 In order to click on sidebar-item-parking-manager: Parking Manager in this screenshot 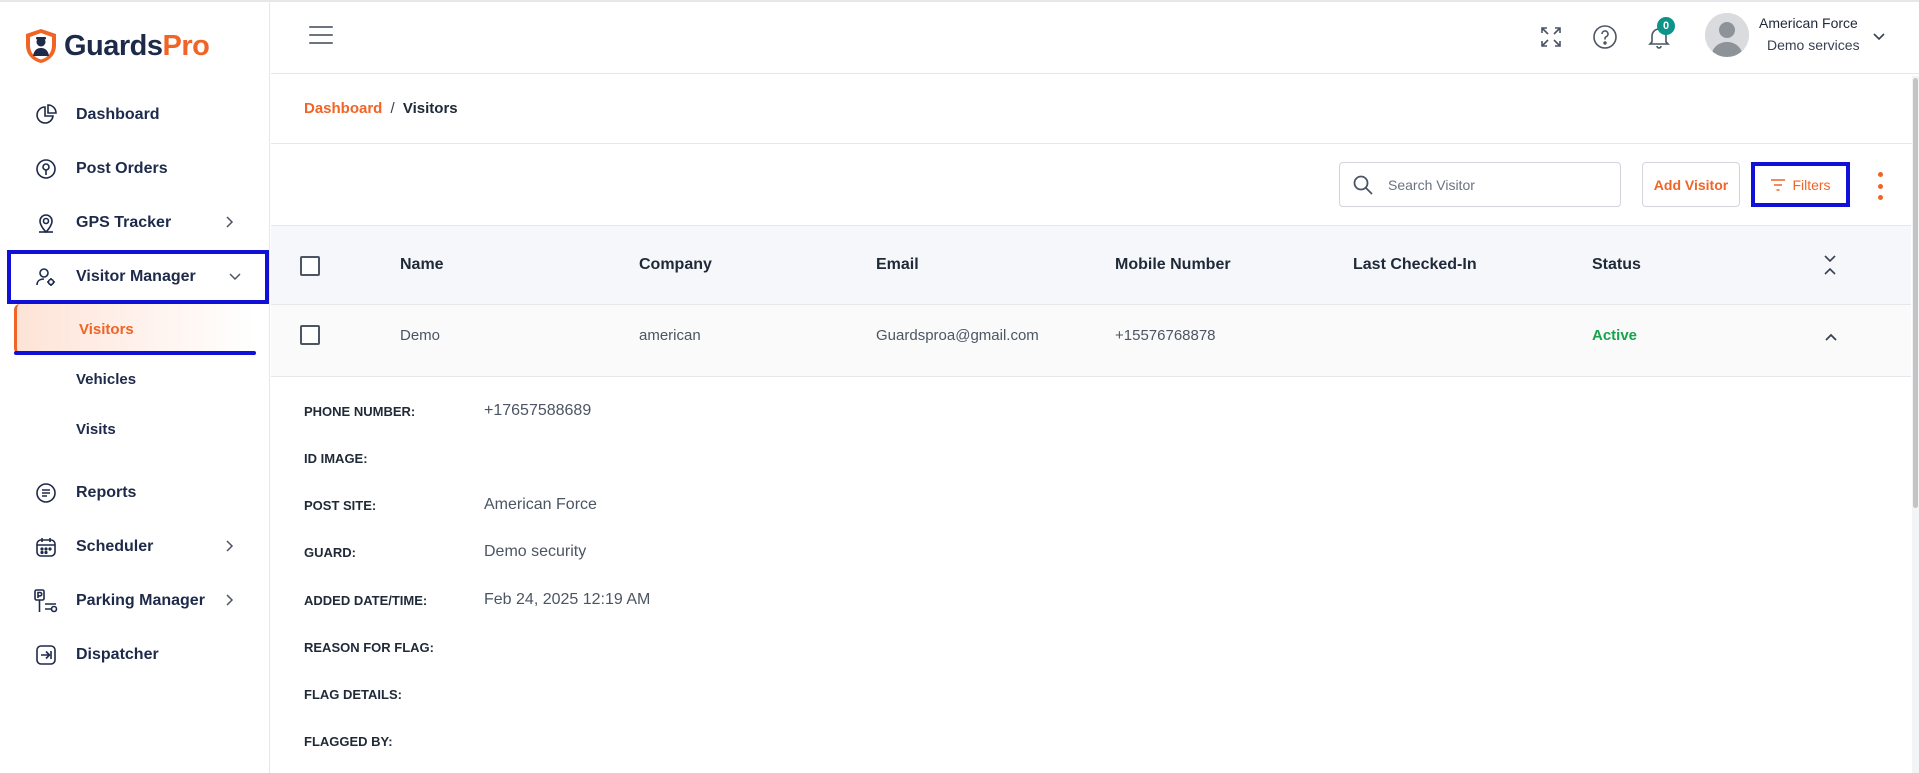, I will do `click(135, 601)`.